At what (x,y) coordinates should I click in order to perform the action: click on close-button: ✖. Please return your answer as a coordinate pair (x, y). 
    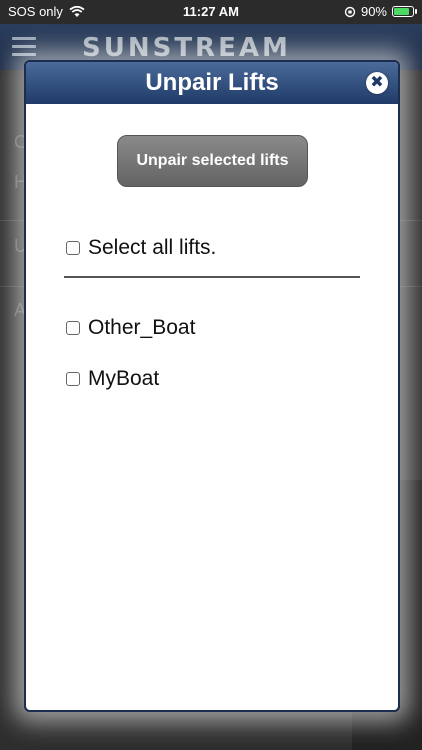
    Looking at the image, I should click on (377, 83).